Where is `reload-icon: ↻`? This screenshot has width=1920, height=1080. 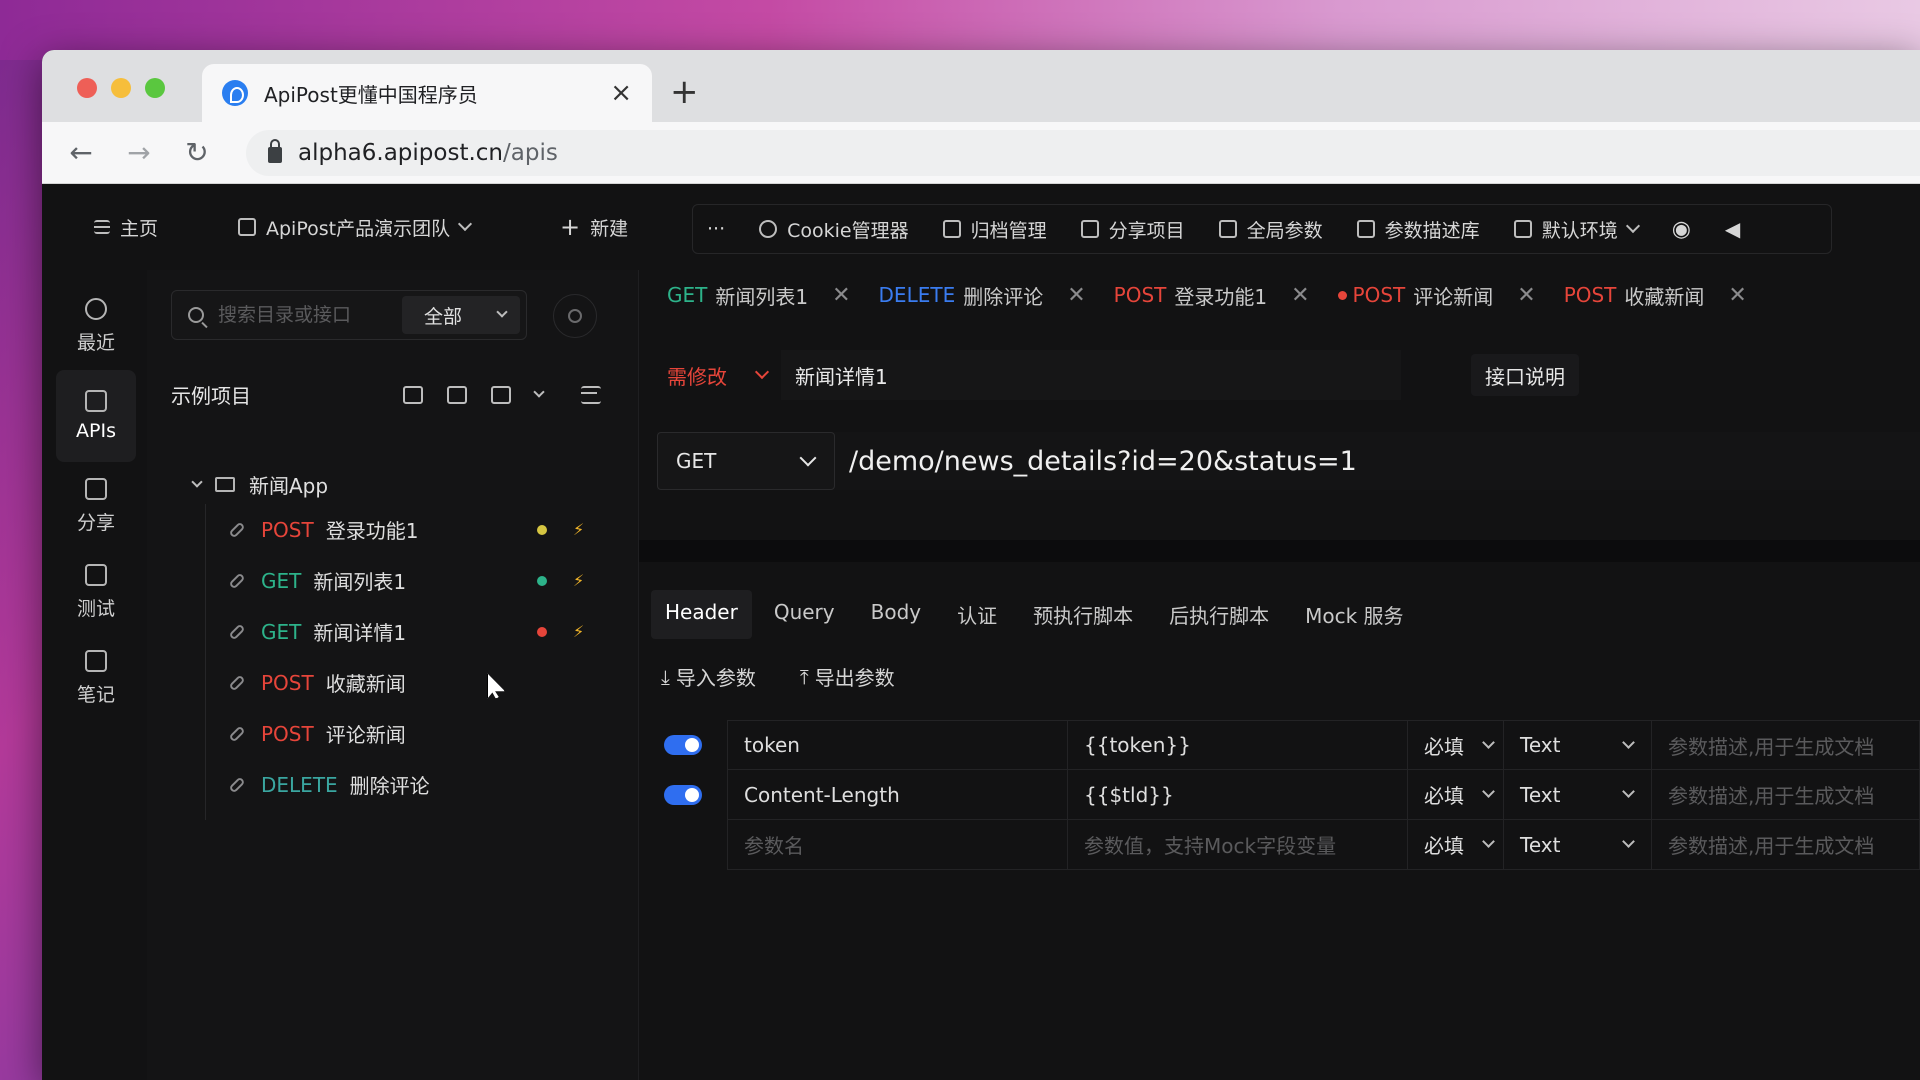 reload-icon: ↻ is located at coordinates (197, 152).